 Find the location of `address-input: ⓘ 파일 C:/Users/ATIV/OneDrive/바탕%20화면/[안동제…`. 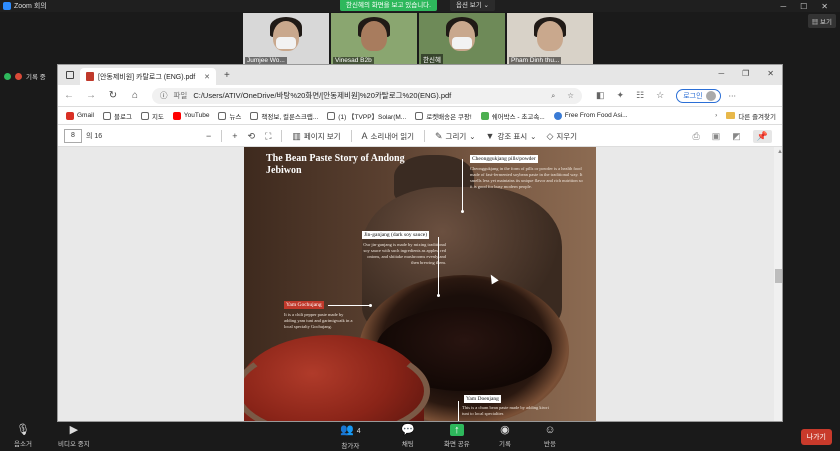

address-input: ⓘ 파일 C:/Users/ATIV/OneDrive/바탕%20화면/[안동제… is located at coordinates (367, 95).